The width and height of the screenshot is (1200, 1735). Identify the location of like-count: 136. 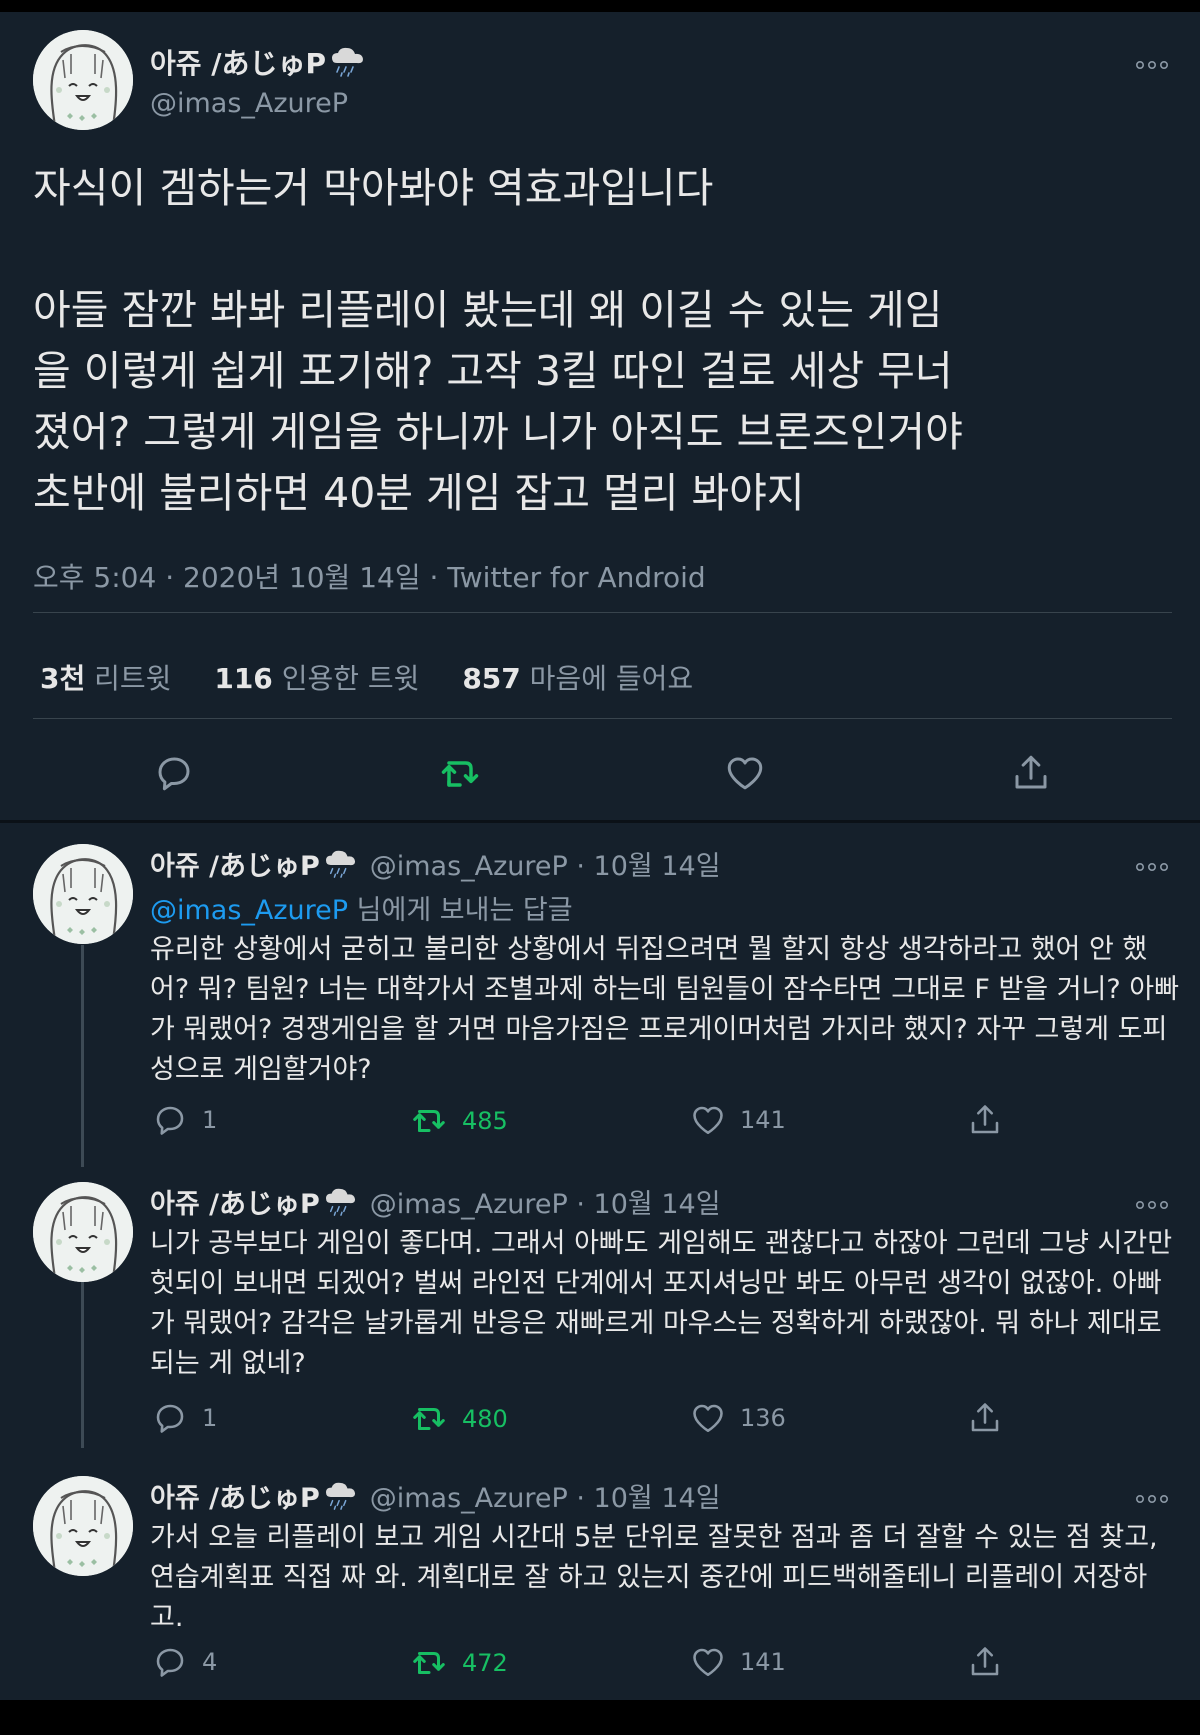
(763, 1418).